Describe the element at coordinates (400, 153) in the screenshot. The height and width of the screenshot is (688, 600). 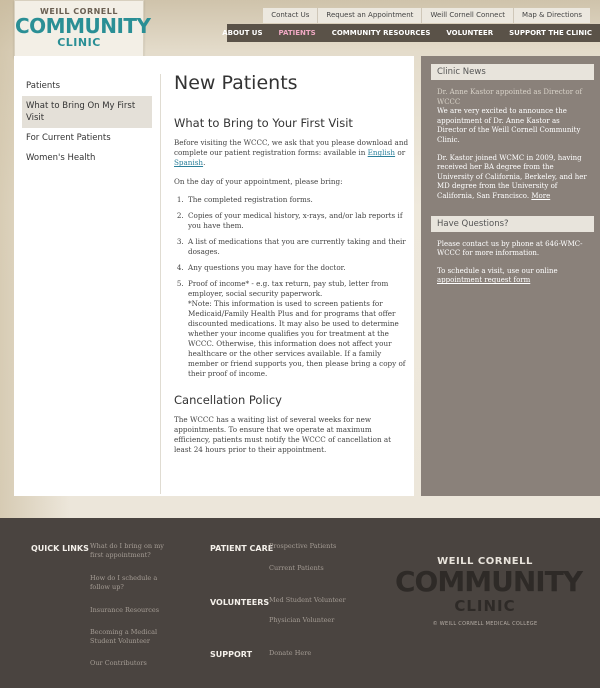
I see `intro-or: or` at that location.